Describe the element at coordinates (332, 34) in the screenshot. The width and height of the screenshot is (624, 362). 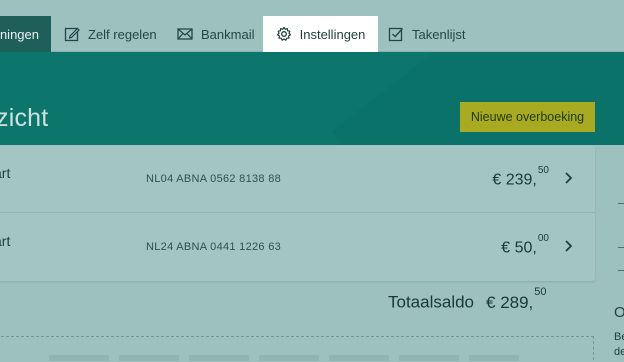
I see `tab-instellingen-label: Instellingen` at that location.